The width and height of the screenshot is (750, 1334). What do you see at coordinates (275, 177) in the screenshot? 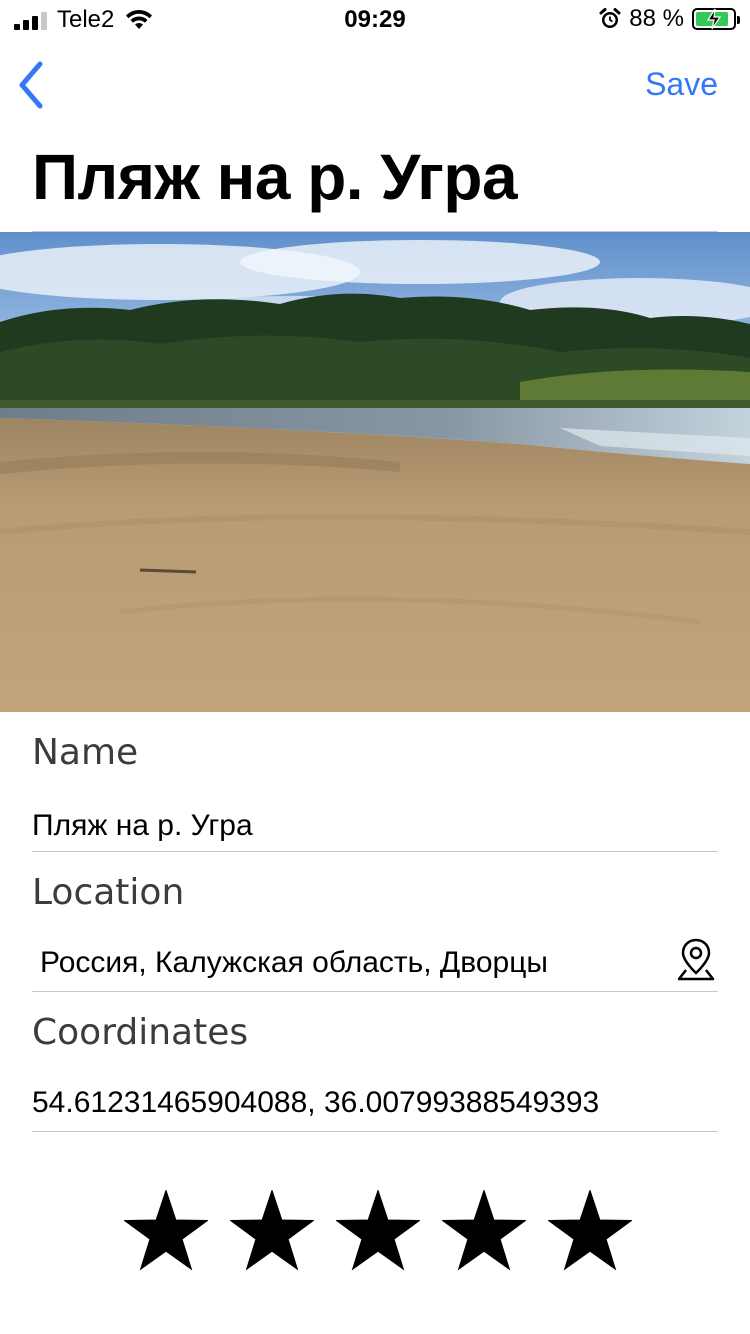
I see `page-title: Пляж на р. Угра` at bounding box center [275, 177].